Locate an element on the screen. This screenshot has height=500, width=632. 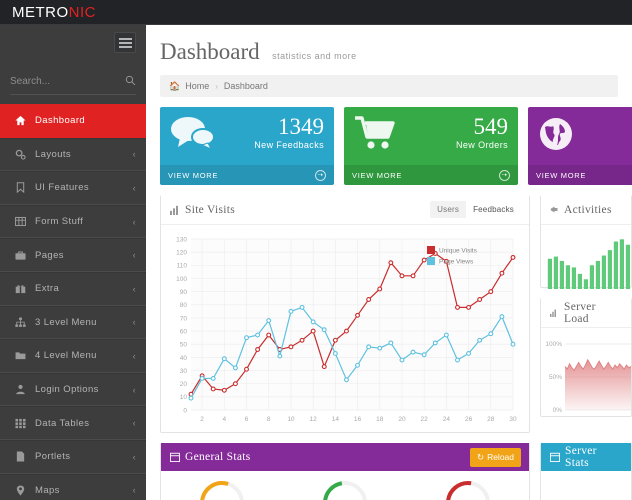
sidebar-item-form-stuff: Form Stuff ‹ is located at coordinates (73, 221).